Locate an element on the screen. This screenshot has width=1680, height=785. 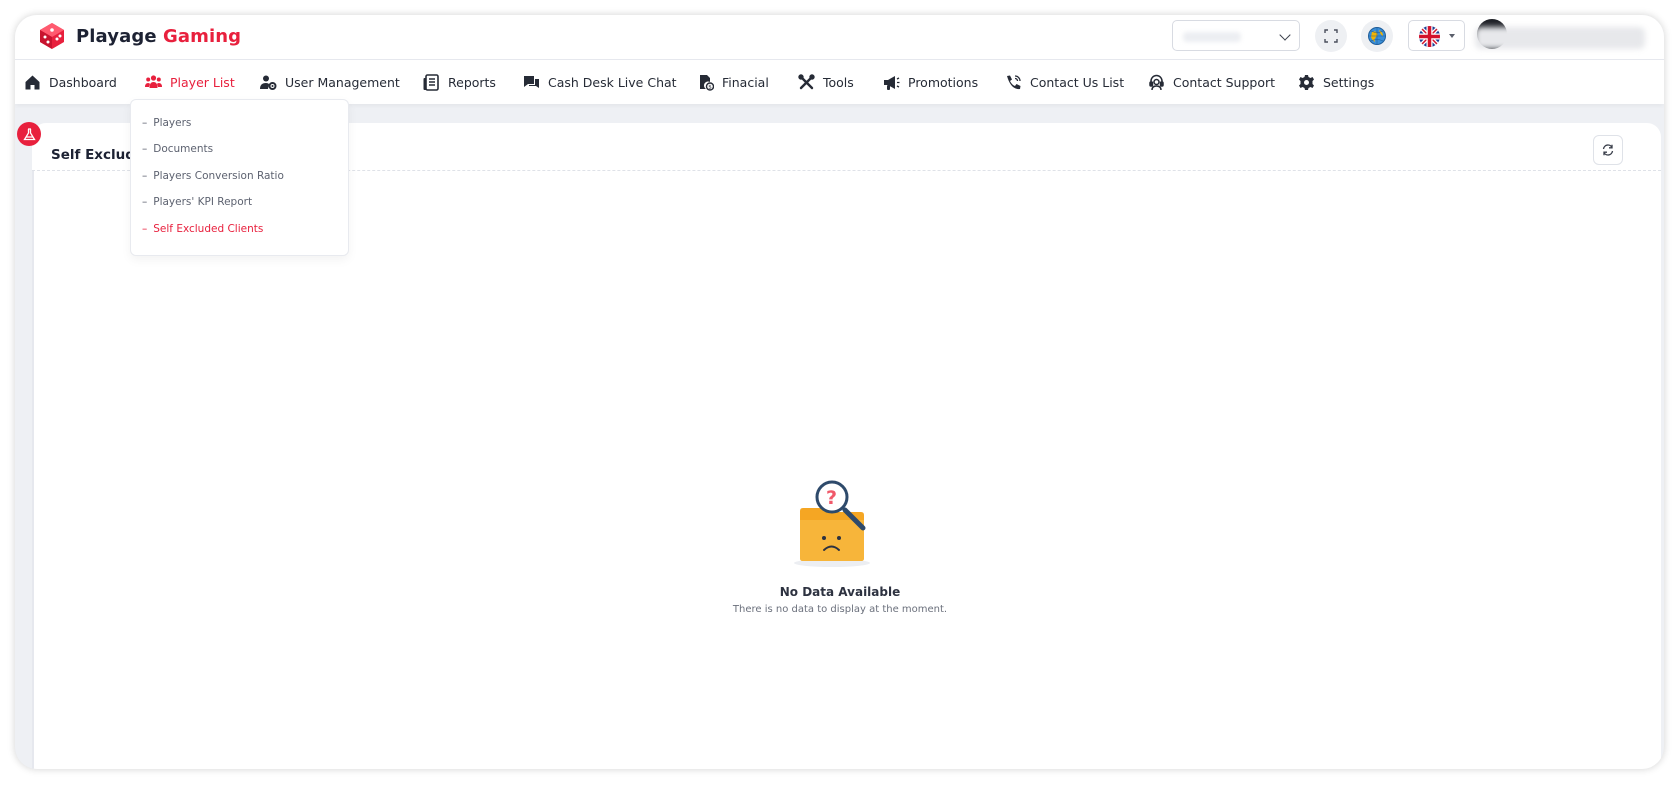
nav-settings: Settings is located at coordinates (1336, 82).